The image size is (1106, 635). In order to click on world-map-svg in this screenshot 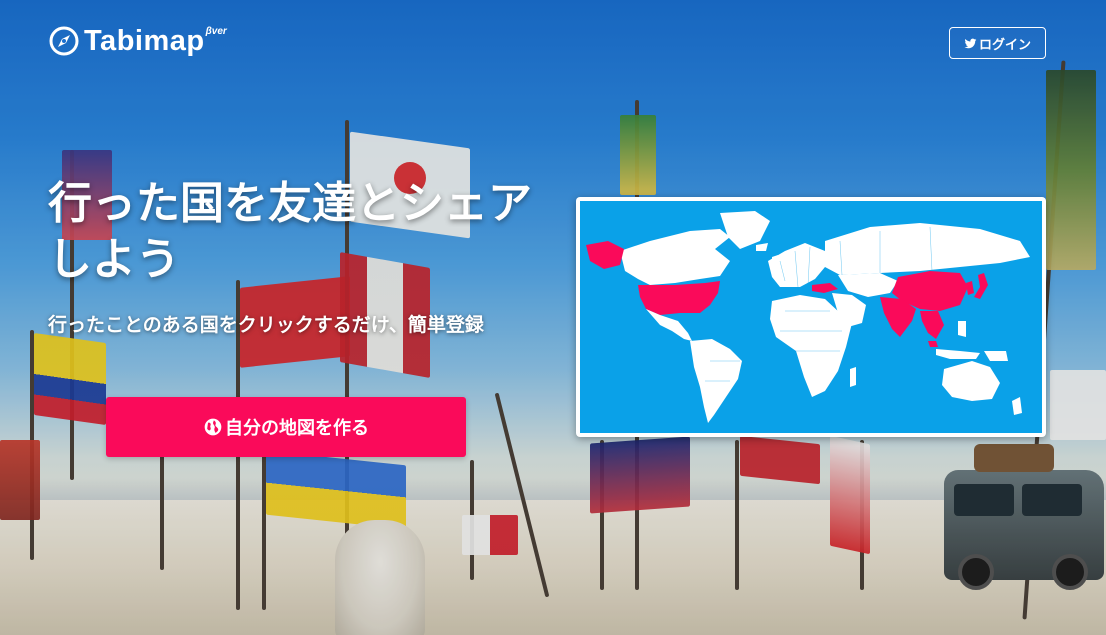, I will do `click(808, 317)`.